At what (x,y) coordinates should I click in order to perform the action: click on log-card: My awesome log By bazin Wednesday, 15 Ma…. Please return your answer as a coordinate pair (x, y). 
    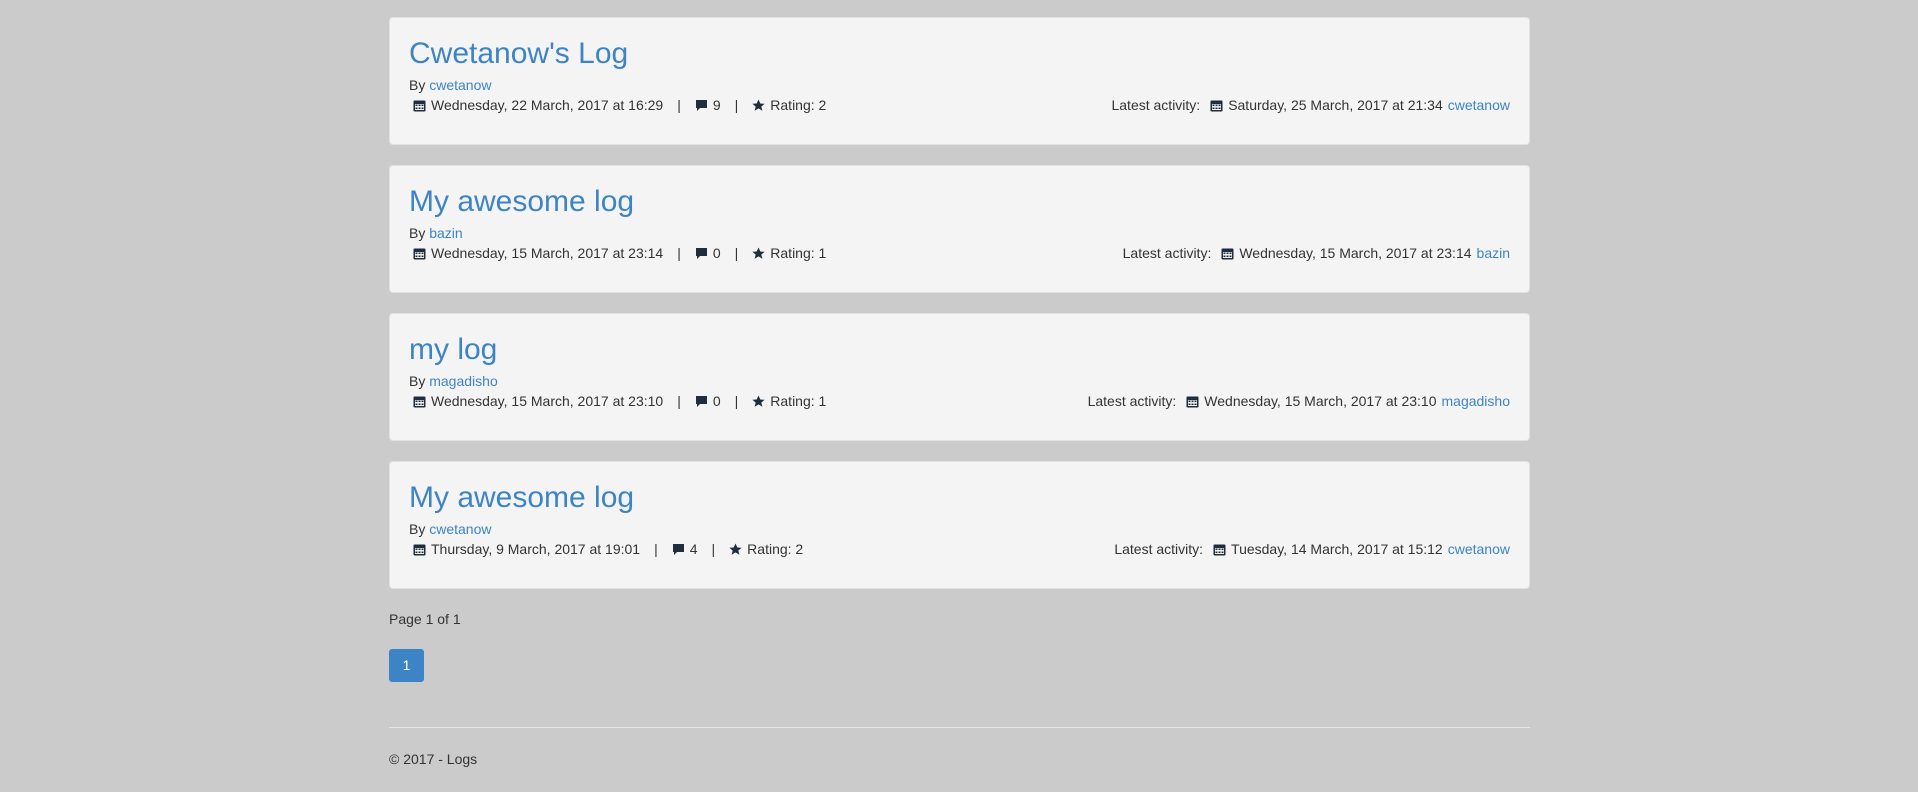
    Looking at the image, I should click on (959, 229).